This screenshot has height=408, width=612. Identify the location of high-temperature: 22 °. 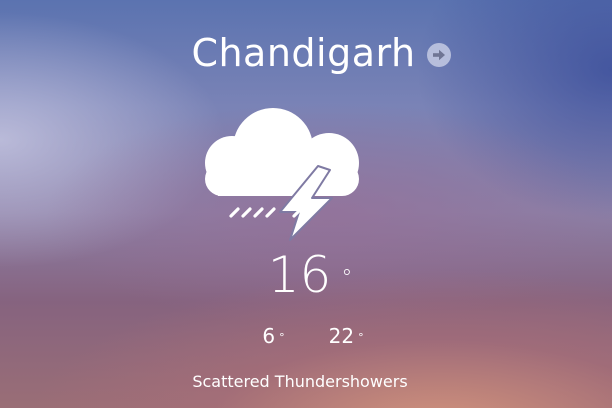
(346, 336).